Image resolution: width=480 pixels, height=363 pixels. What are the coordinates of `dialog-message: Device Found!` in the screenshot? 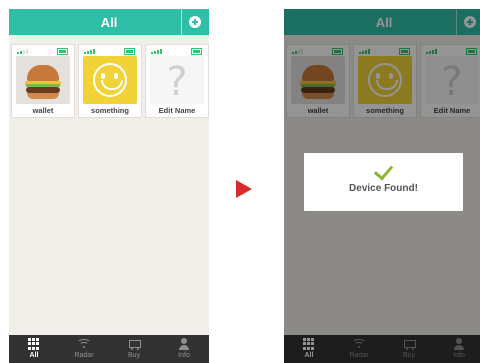 It's located at (383, 188).